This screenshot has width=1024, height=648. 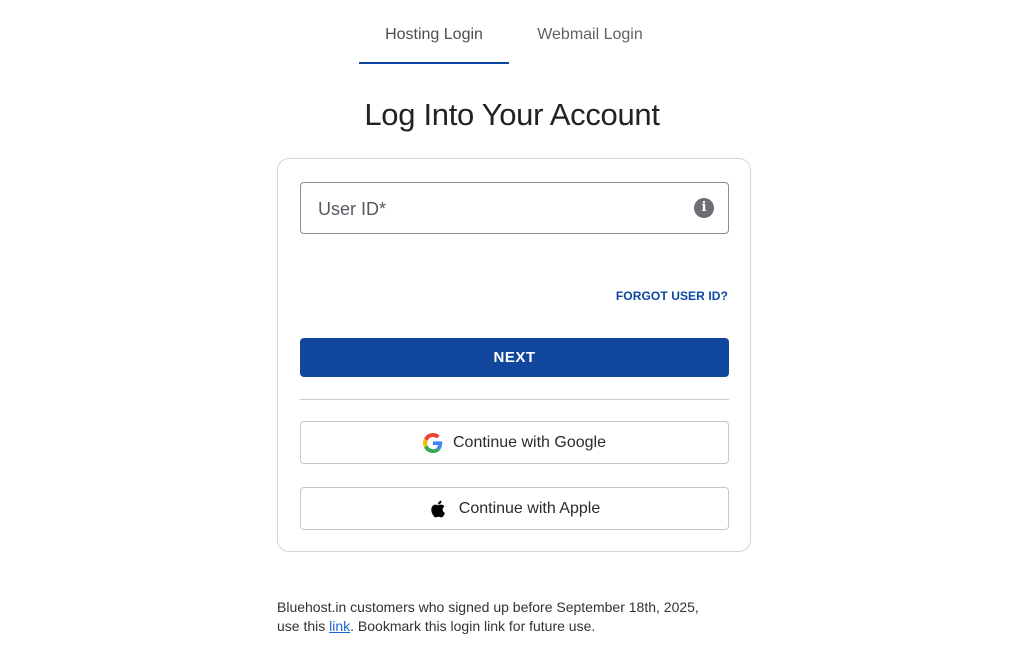 I want to click on continue-with-google-button: Continue with Google, so click(x=514, y=442).